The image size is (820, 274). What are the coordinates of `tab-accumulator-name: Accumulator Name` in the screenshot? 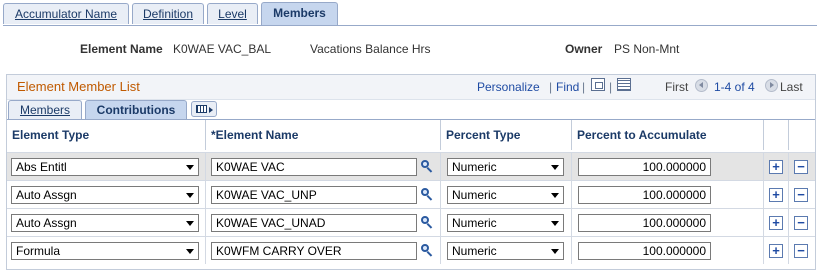 It's located at (66, 13).